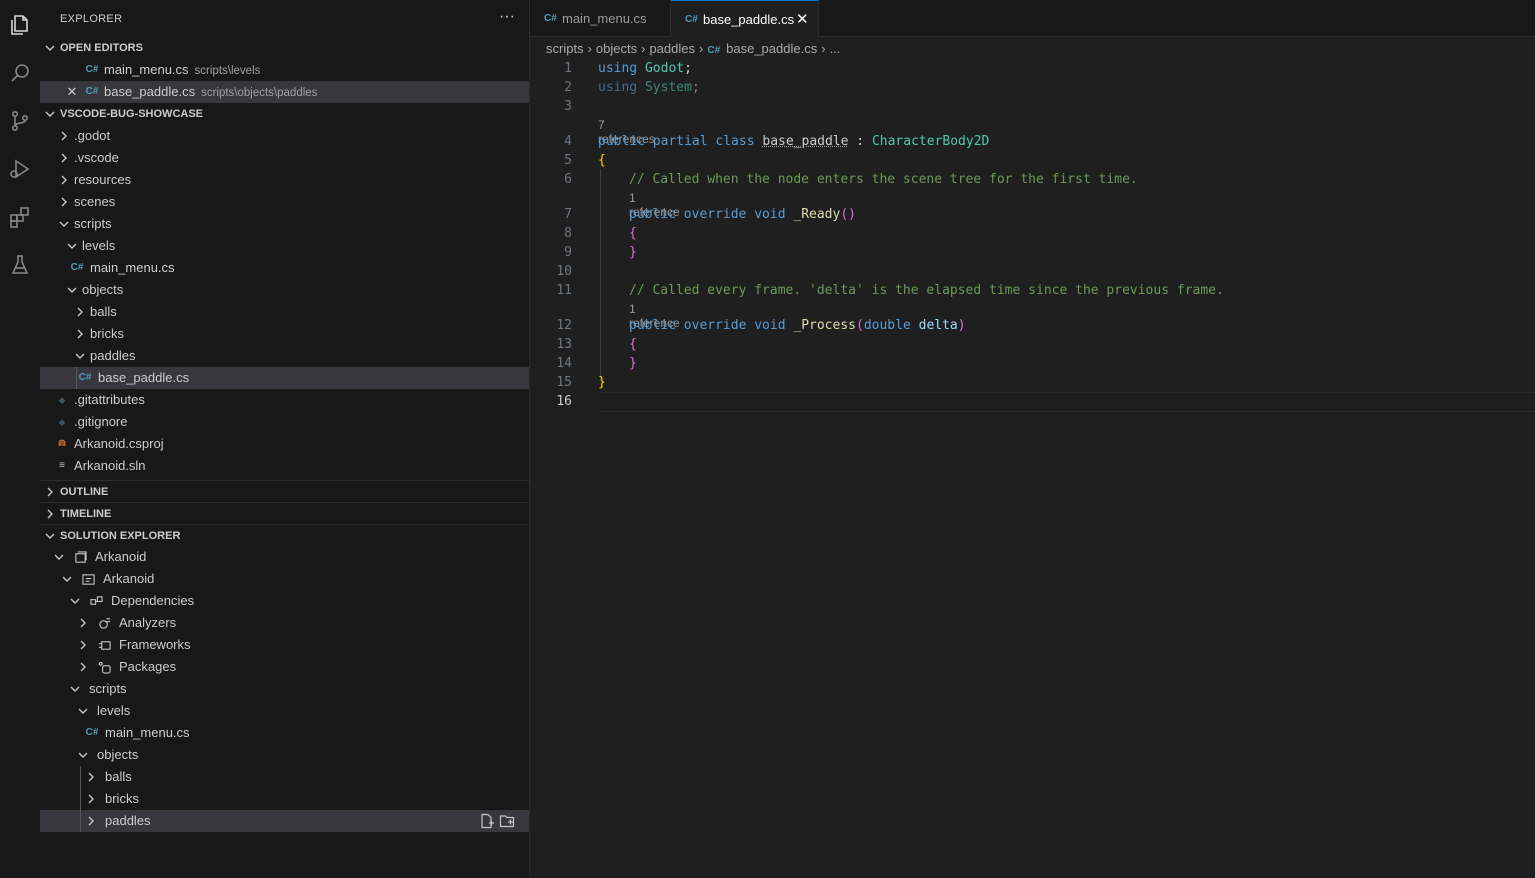 The height and width of the screenshot is (878, 1535). What do you see at coordinates (20, 121) in the screenshot?
I see `source-control-icon` at bounding box center [20, 121].